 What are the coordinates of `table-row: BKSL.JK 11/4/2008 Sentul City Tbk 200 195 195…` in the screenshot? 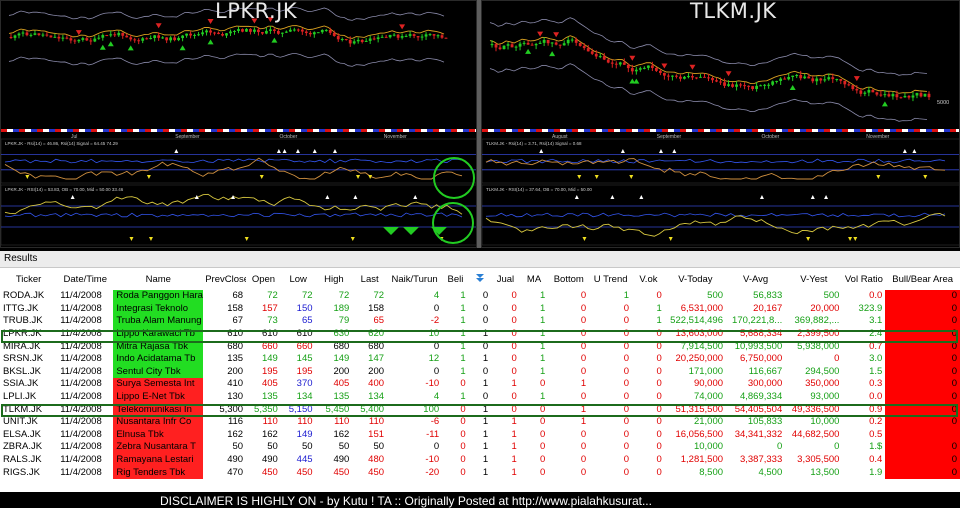 It's located at (480, 372).